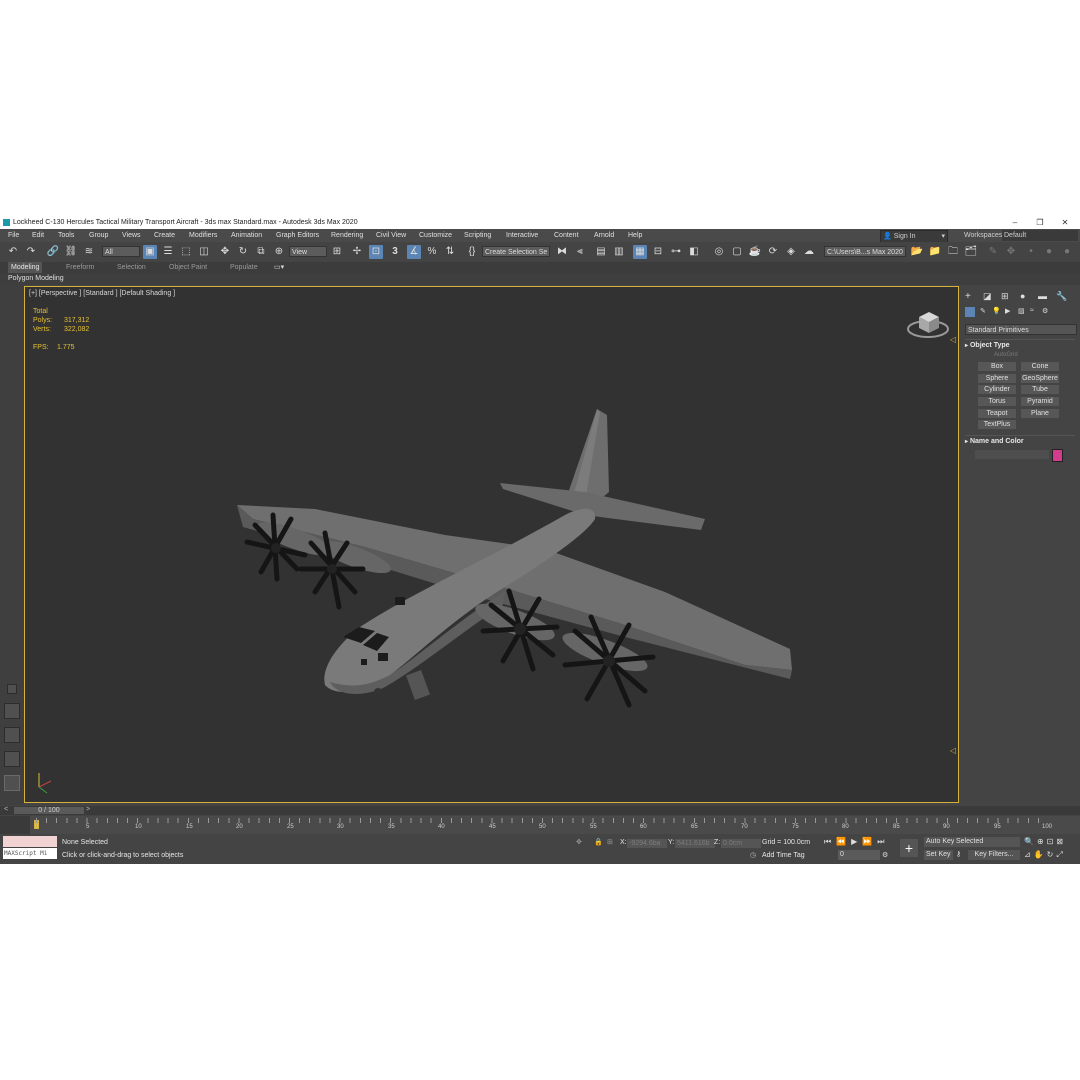 The width and height of the screenshot is (1080, 1080). Describe the element at coordinates (755, 252) in the screenshot. I see `render-production-icon: ☕` at that location.